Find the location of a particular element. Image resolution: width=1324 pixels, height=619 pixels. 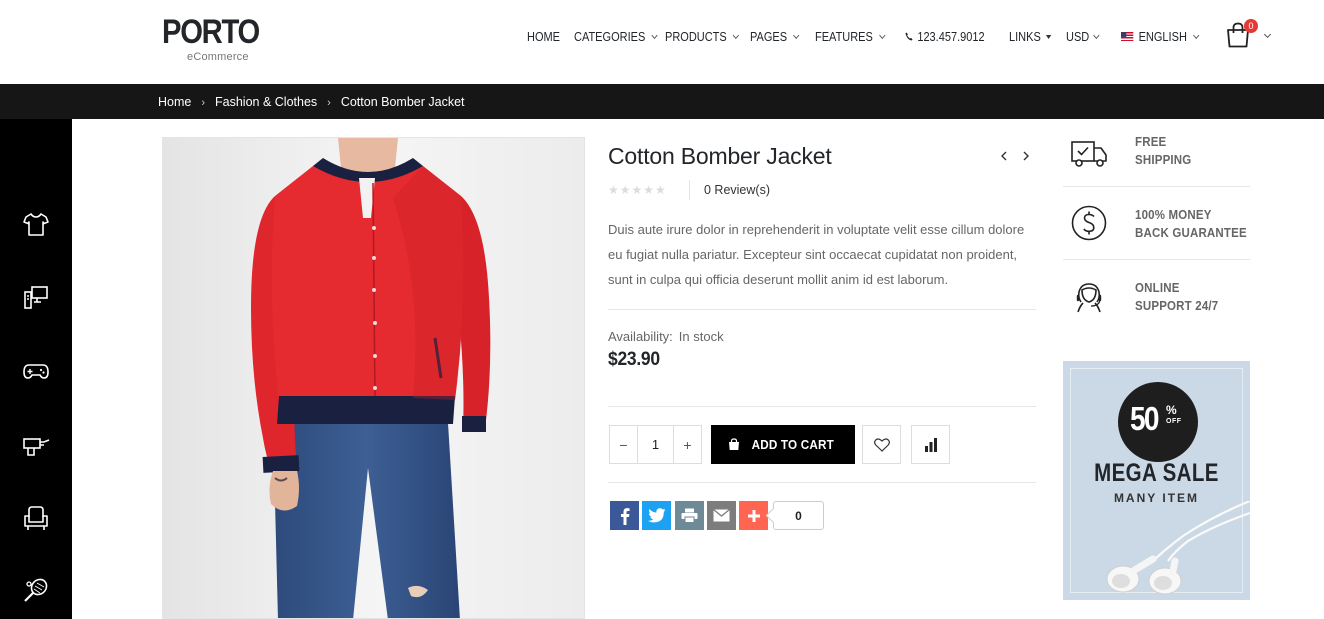

bag-icon is located at coordinates (733, 444).